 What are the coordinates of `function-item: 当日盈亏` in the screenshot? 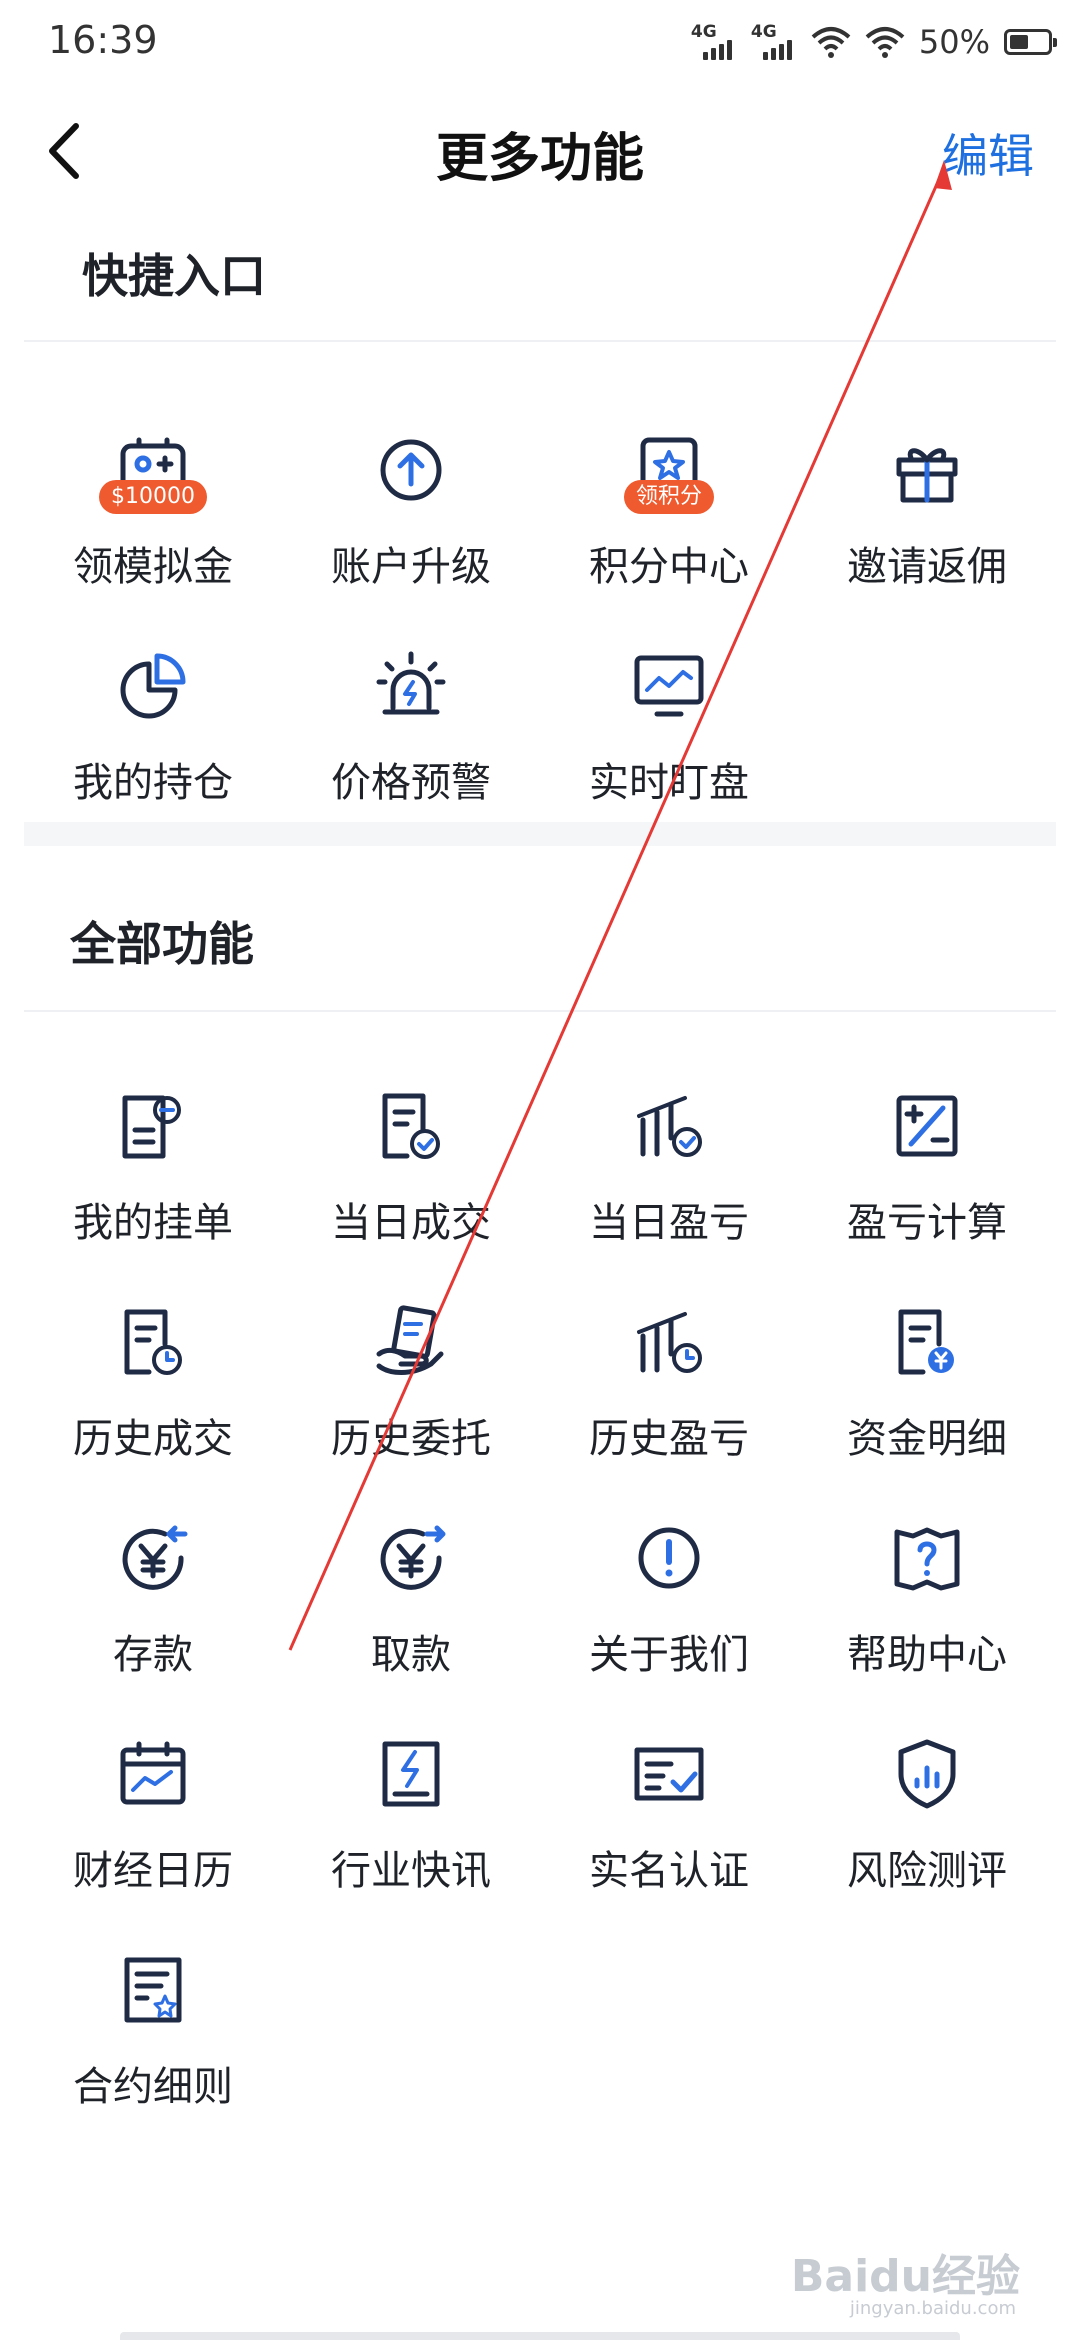 It's located at (669, 1194).